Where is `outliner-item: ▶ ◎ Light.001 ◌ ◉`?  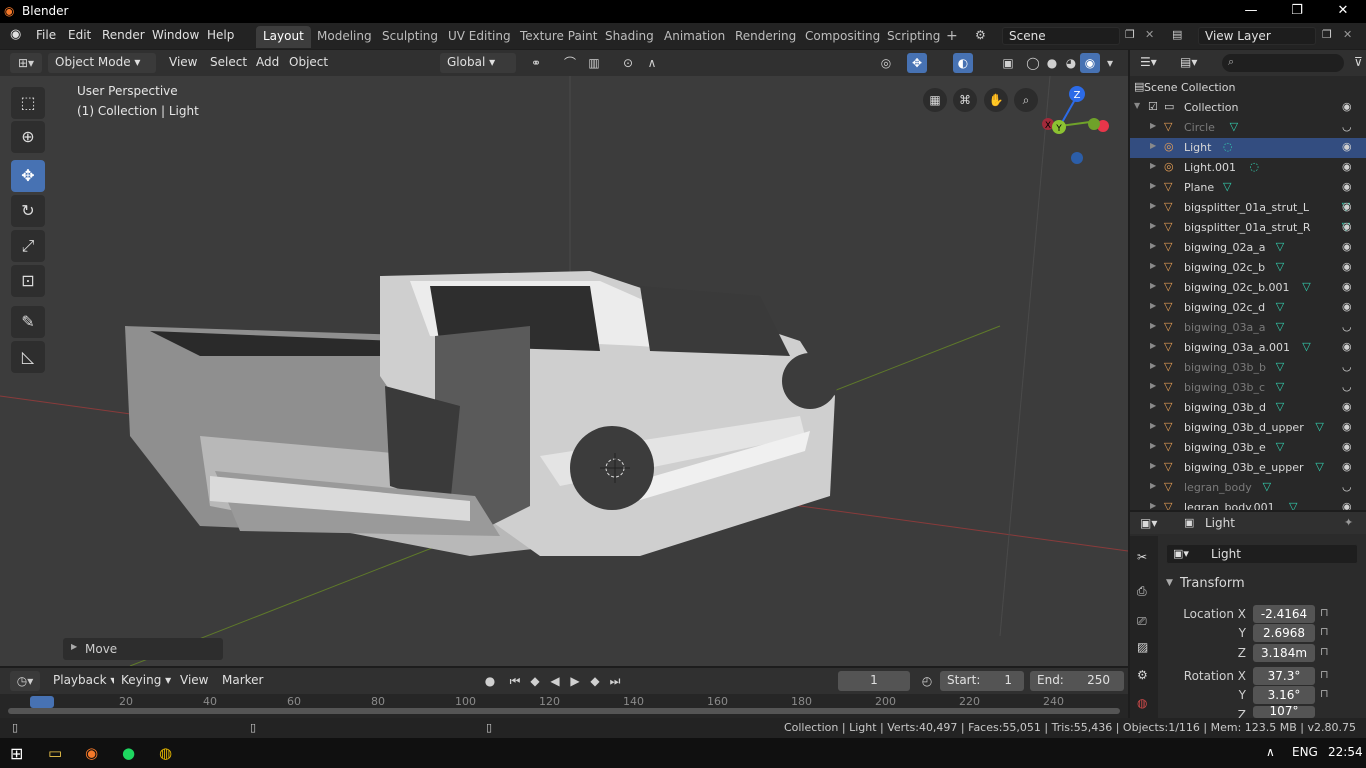
outliner-item: ▶ ◎ Light.001 ◌ ◉ is located at coordinates (1248, 168).